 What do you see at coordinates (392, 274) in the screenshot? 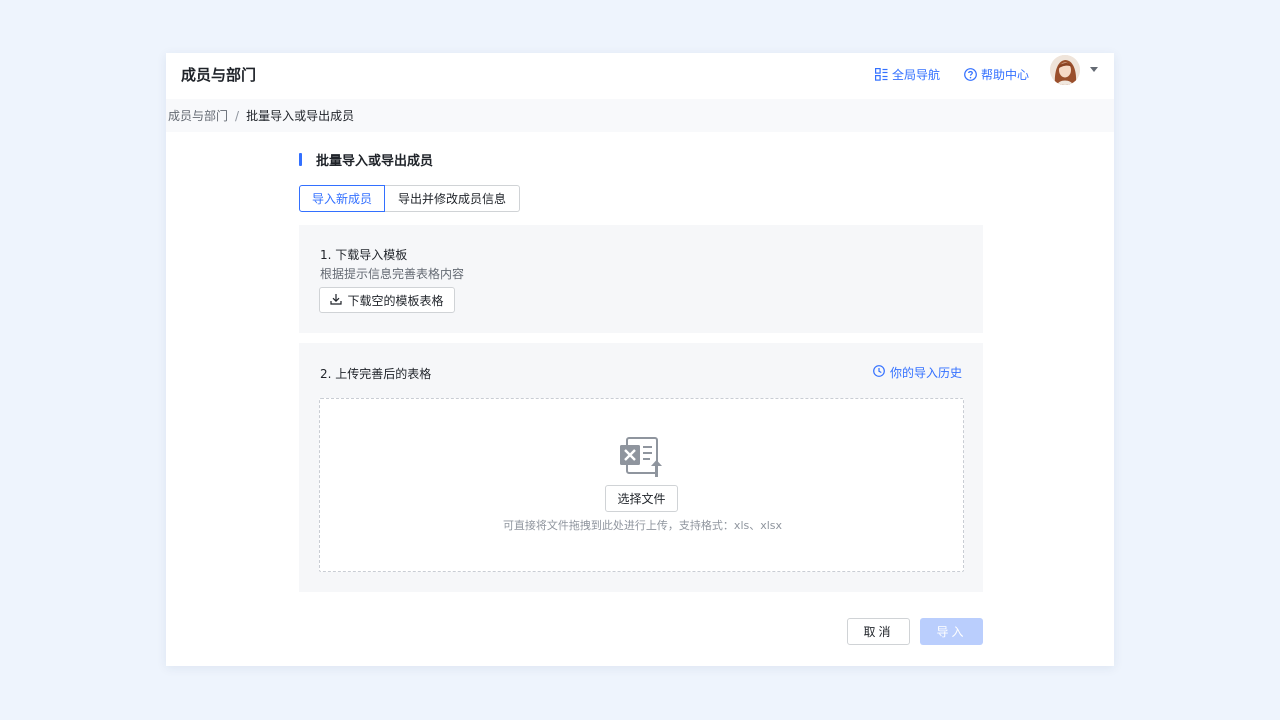
I see `step1-desc: 根据提示信息完善表格内容` at bounding box center [392, 274].